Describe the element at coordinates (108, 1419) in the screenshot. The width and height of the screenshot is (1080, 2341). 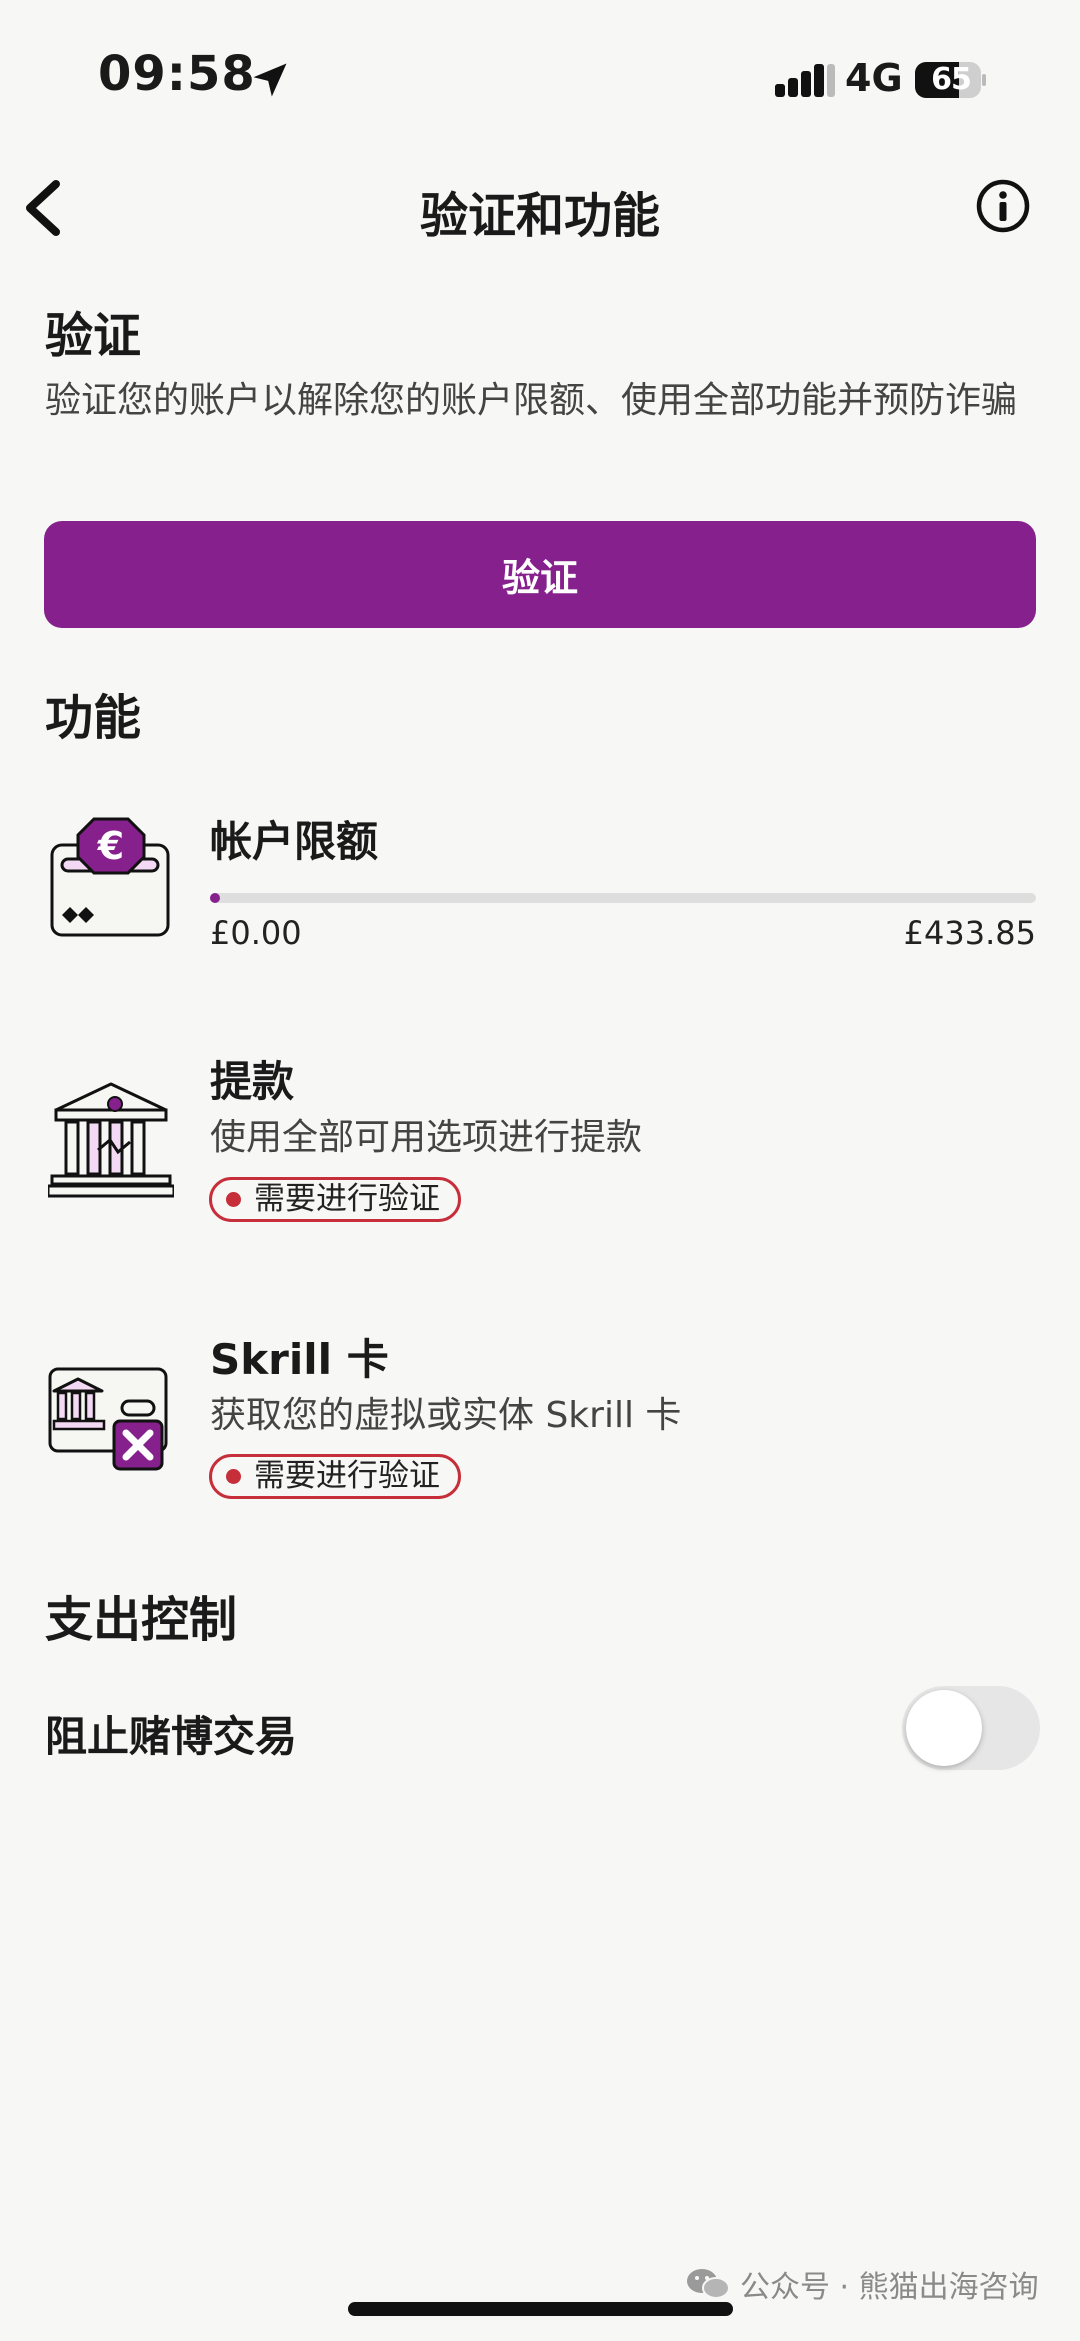
I see `card-blocked-icon` at that location.